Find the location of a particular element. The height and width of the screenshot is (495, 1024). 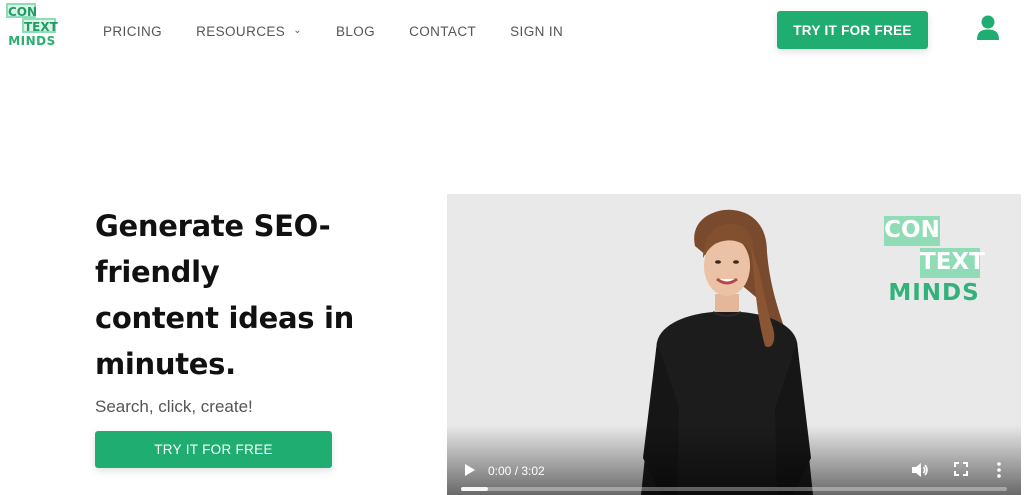

more-icon is located at coordinates (999, 470).